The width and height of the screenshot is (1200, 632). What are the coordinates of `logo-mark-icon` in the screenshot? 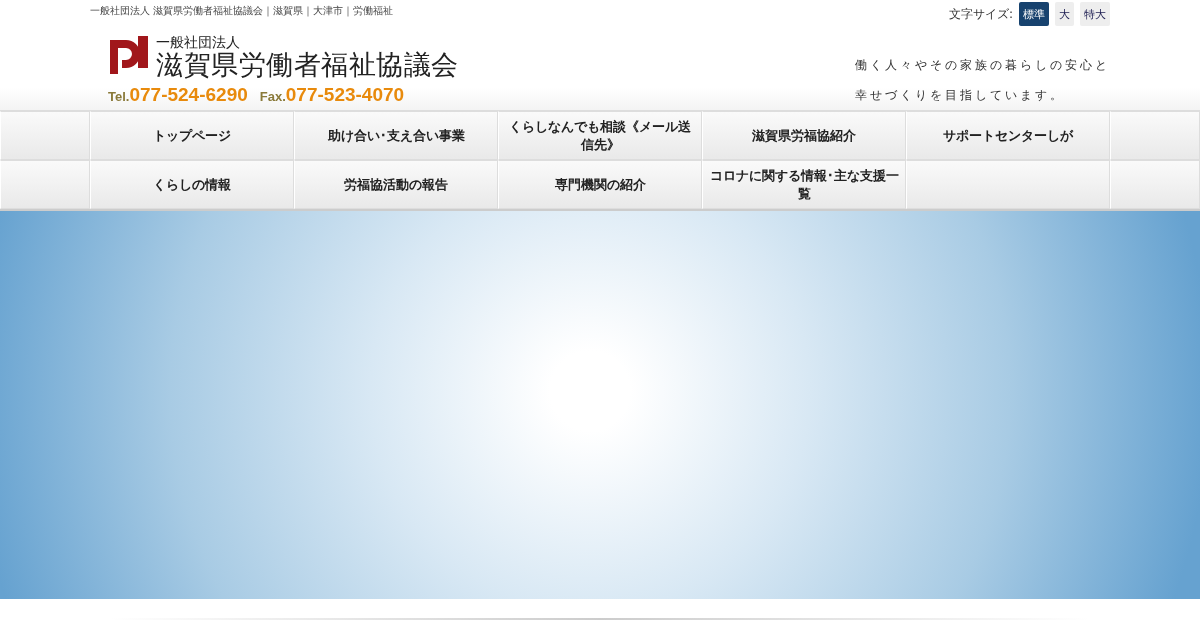 It's located at (129, 54).